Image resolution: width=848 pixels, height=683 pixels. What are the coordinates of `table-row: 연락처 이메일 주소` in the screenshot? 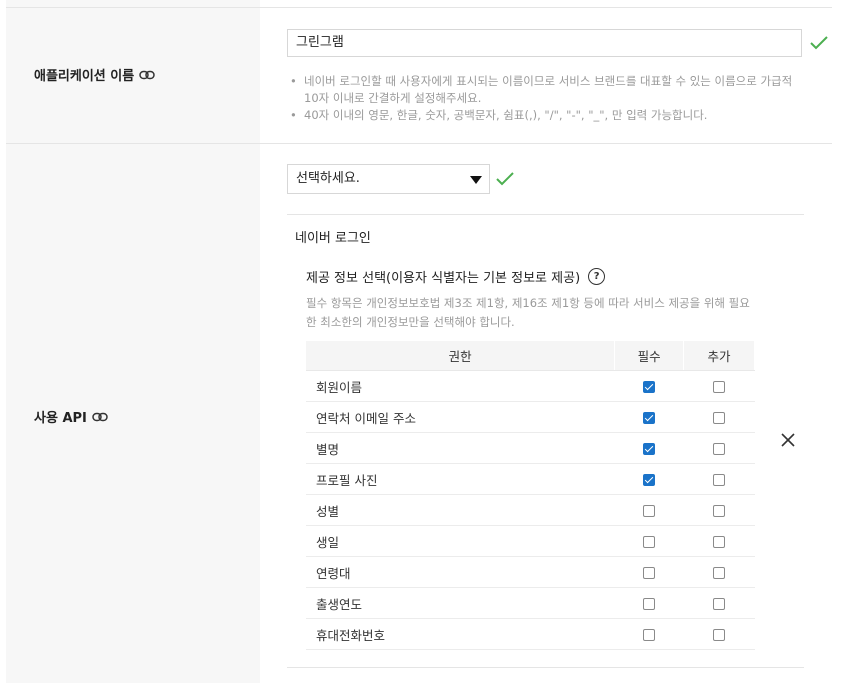 It's located at (530, 417).